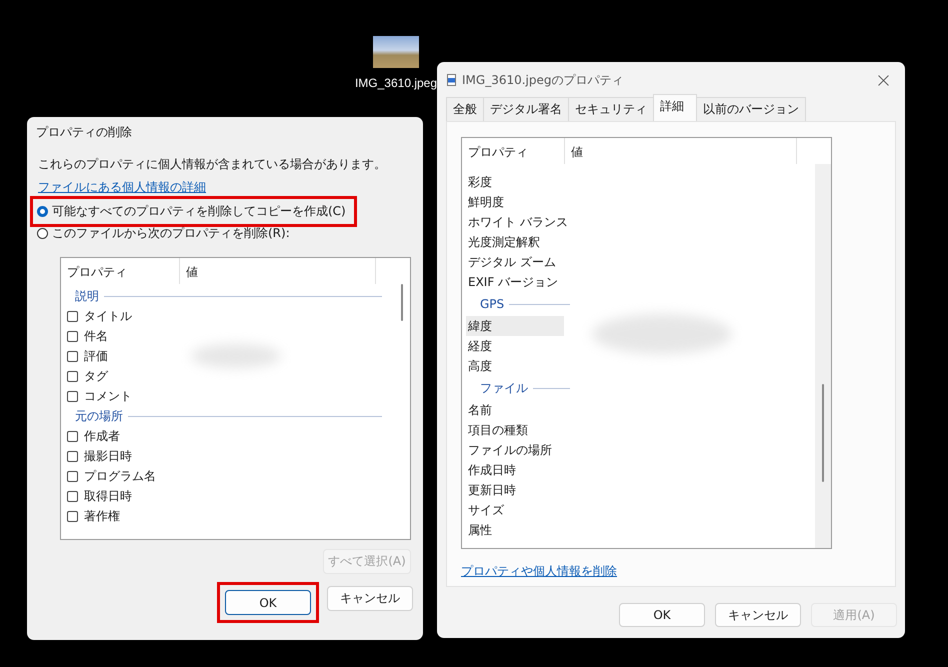 This screenshot has width=948, height=667. What do you see at coordinates (492, 304) in the screenshot?
I see `group-label: GPS` at bounding box center [492, 304].